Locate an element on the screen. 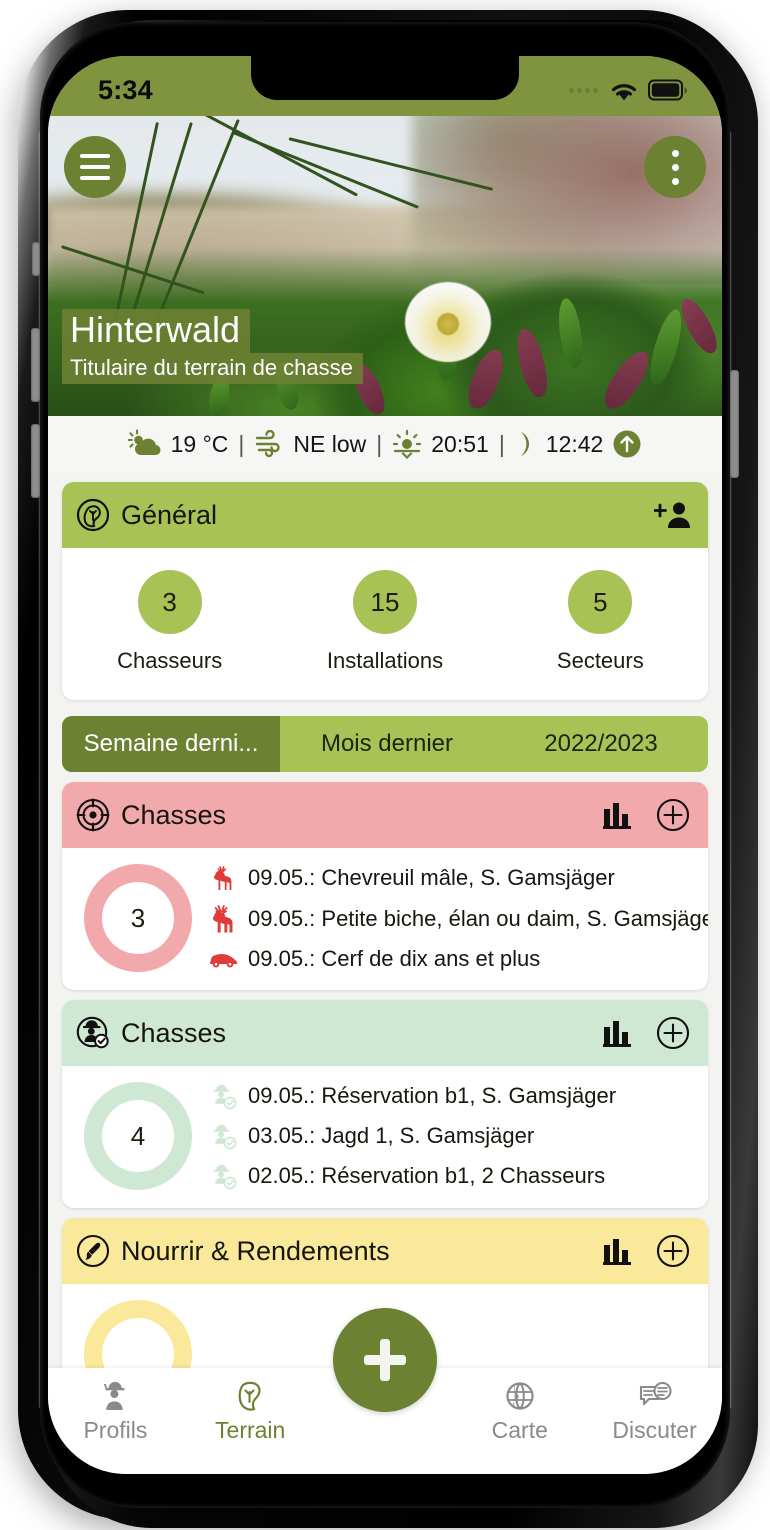 The image size is (770, 1530). chat-icon is located at coordinates (655, 1396).